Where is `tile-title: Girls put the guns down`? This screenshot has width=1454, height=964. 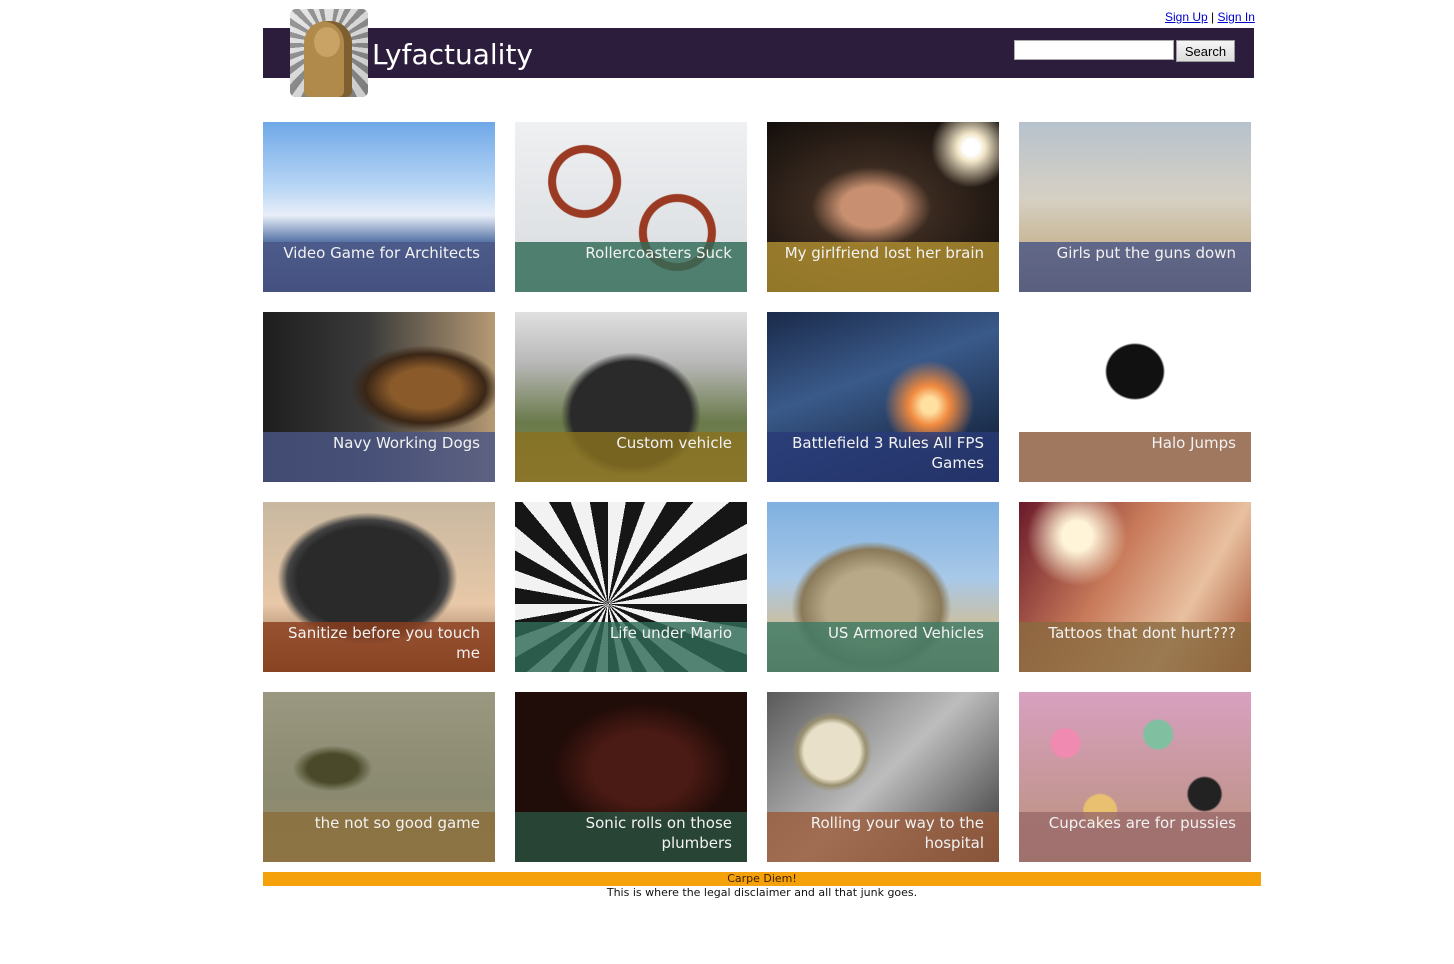 tile-title: Girls put the guns down is located at coordinates (1131, 253).